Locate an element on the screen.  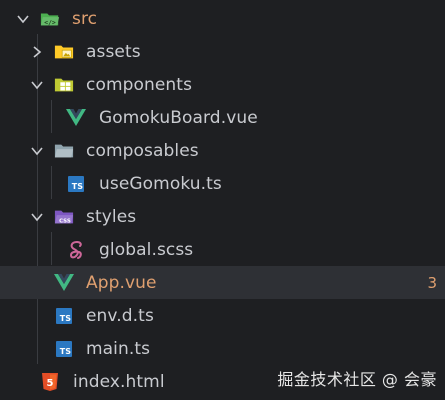
tree-item-label: GomokuBoard.vue is located at coordinates (178, 117).